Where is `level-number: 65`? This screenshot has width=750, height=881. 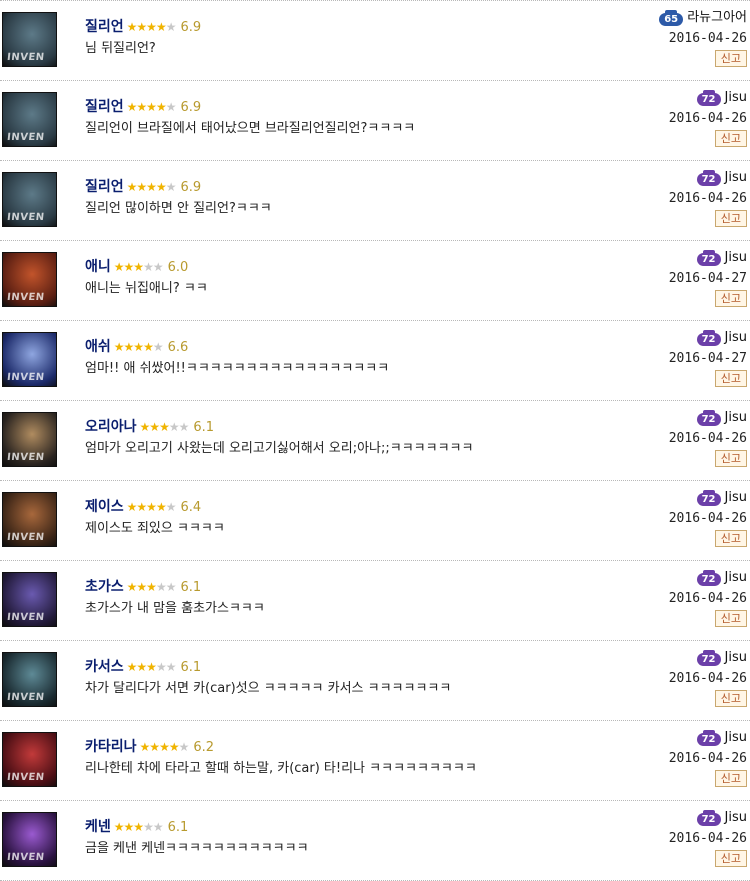 level-number: 65 is located at coordinates (671, 19).